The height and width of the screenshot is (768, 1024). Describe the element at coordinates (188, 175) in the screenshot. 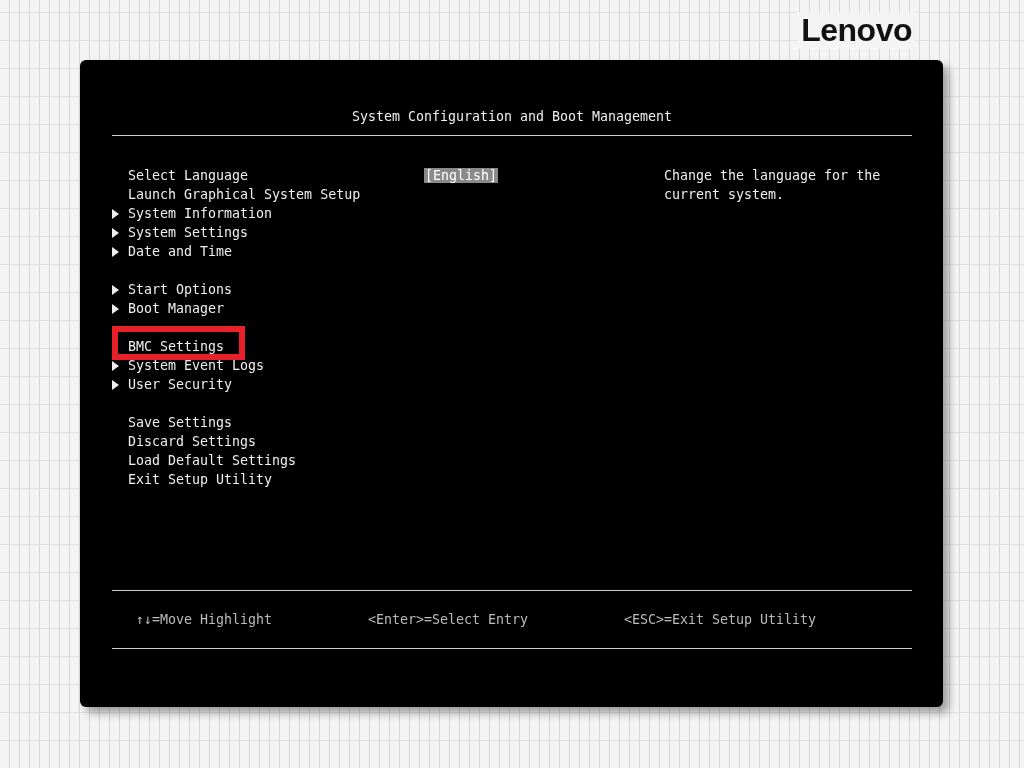

I see `menu-item: Select Language` at that location.